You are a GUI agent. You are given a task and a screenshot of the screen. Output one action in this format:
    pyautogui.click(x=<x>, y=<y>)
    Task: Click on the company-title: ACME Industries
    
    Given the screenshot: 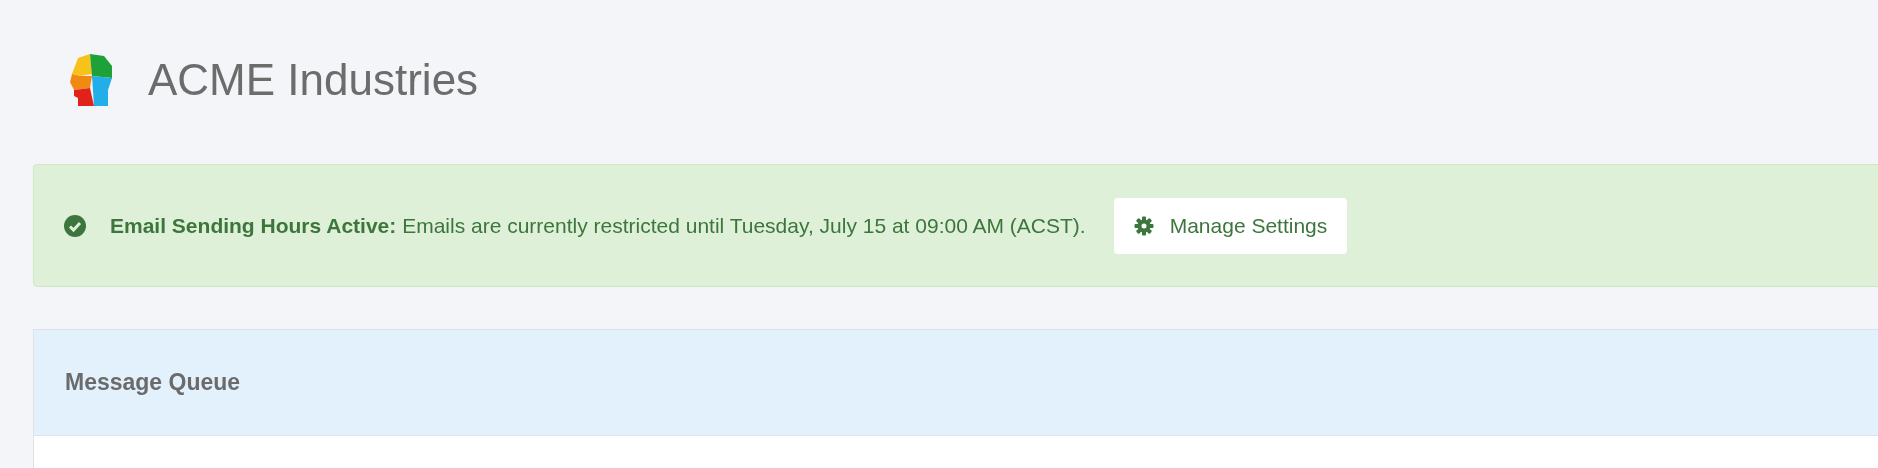 What is the action you would take?
    pyautogui.click(x=313, y=80)
    